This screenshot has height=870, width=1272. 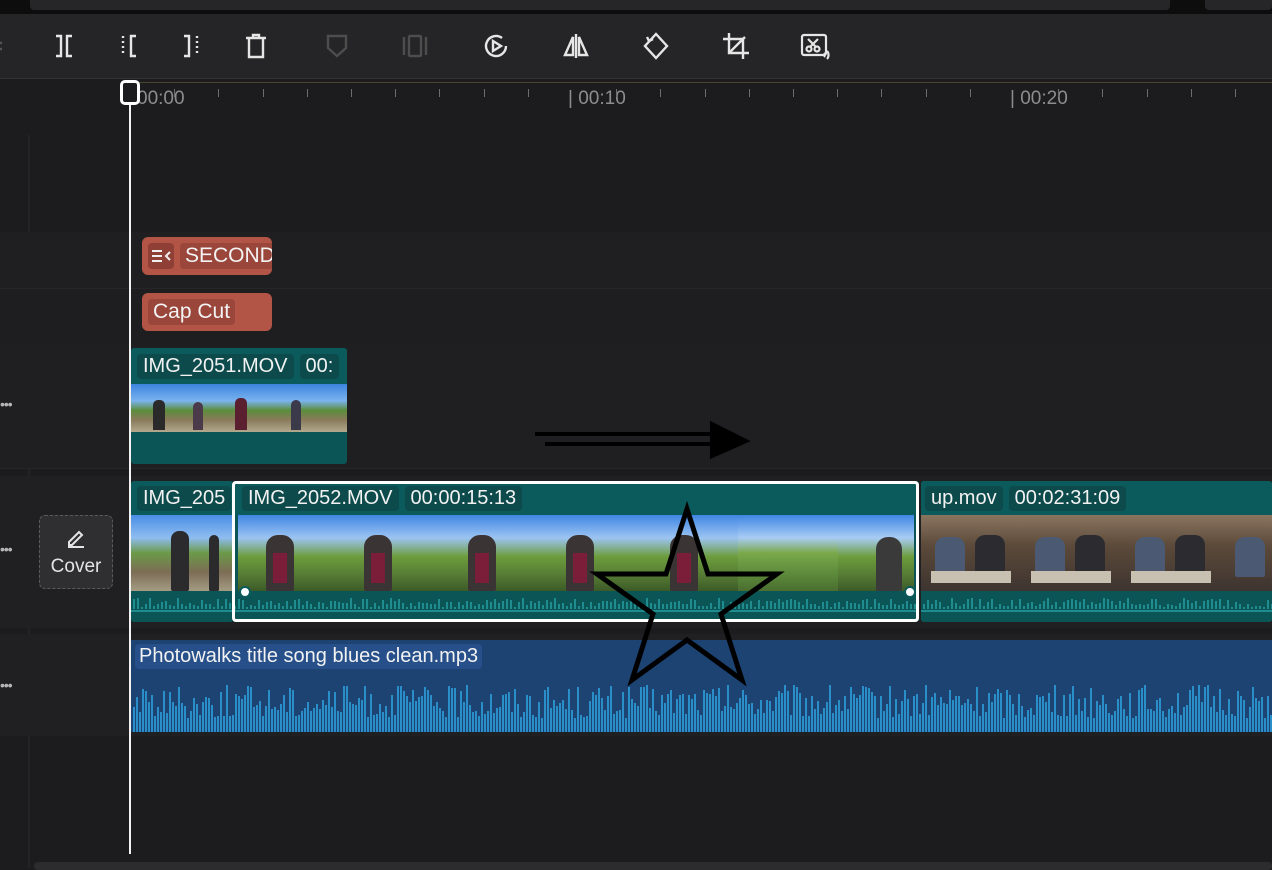 What do you see at coordinates (245, 592) in the screenshot?
I see `trim-handle-left` at bounding box center [245, 592].